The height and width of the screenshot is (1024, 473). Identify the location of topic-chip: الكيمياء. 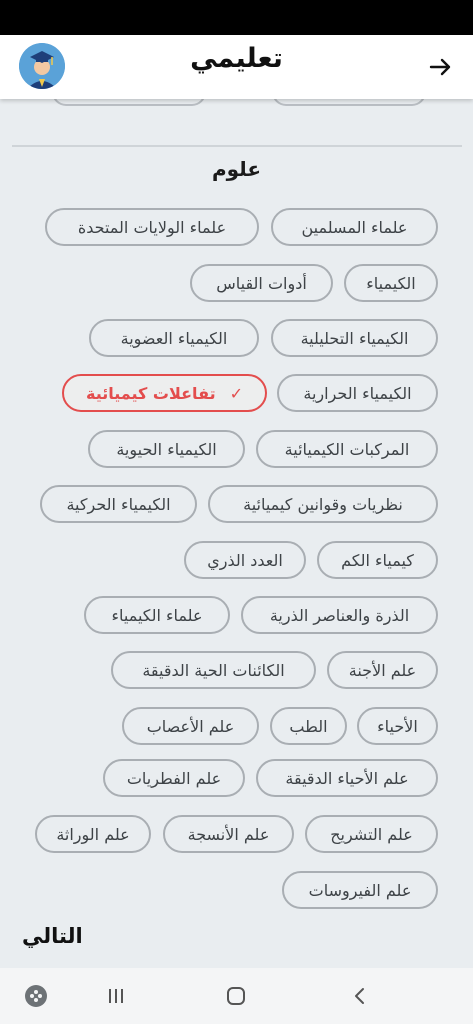
(391, 283).